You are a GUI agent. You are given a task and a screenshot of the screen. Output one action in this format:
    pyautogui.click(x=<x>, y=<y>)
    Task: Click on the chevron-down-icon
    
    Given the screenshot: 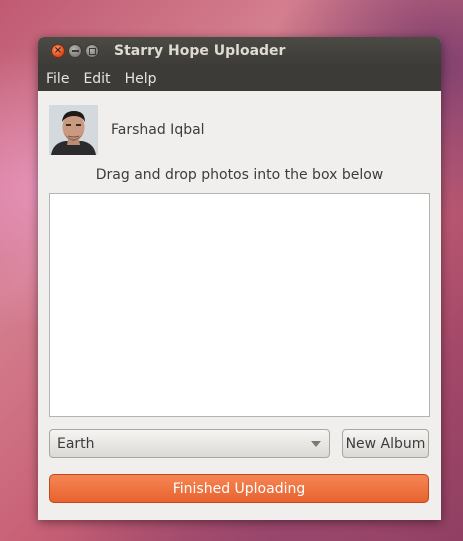 What is the action you would take?
    pyautogui.click(x=316, y=444)
    